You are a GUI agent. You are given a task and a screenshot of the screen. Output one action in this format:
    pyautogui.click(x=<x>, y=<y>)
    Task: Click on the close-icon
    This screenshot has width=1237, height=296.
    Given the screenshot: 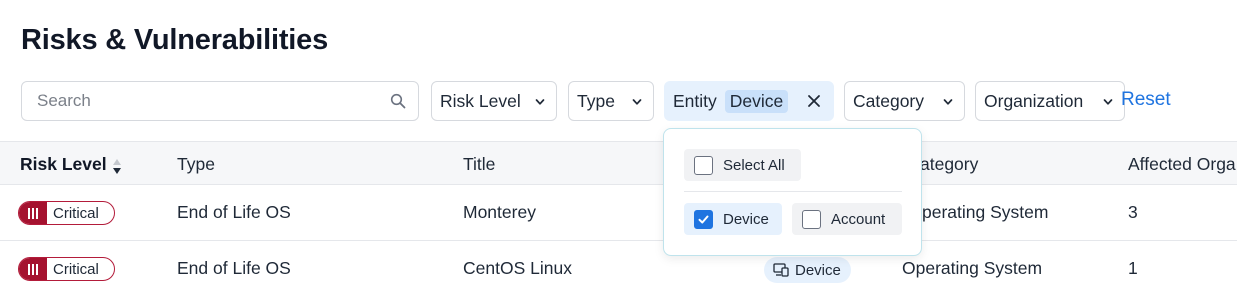 What is the action you would take?
    pyautogui.click(x=814, y=101)
    